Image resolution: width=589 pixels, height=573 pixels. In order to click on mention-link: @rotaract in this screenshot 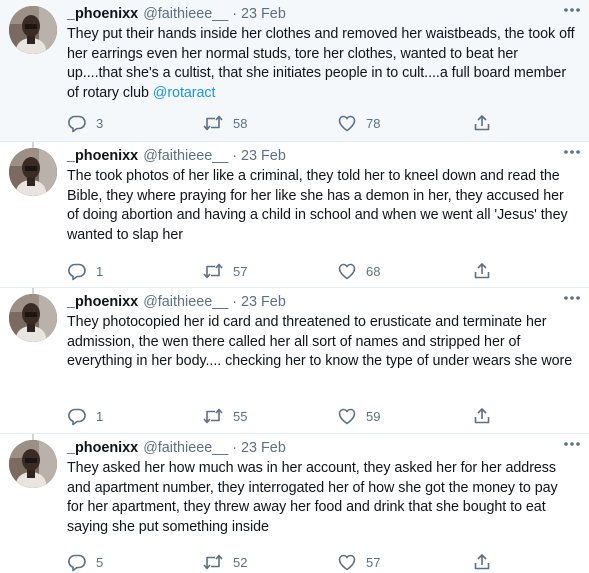, I will do `click(184, 93)`.